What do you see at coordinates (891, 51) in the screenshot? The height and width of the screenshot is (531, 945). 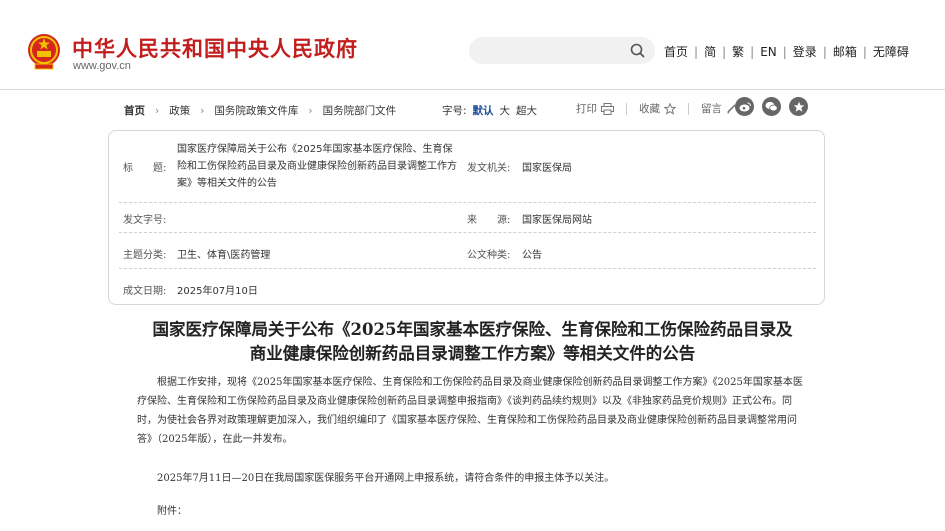 I see `nav-accessibility: 无障碍` at bounding box center [891, 51].